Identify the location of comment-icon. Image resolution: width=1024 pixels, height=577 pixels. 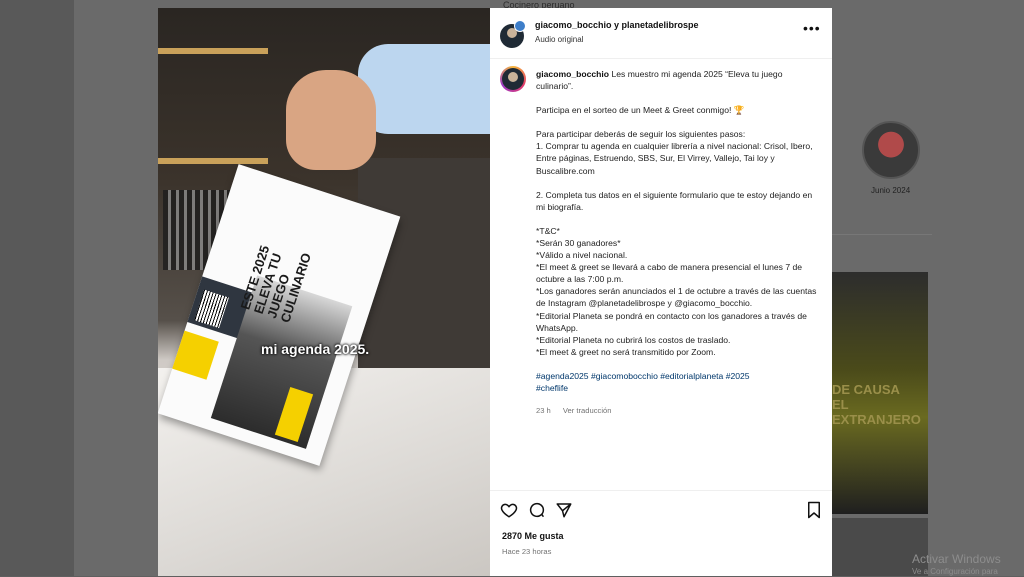
(537, 510).